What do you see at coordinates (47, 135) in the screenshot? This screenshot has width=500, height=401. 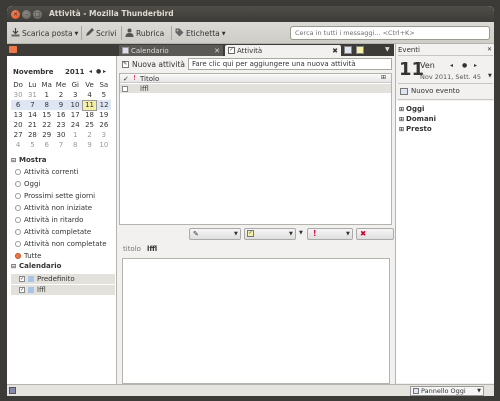 I see `calendar-day: 29` at bounding box center [47, 135].